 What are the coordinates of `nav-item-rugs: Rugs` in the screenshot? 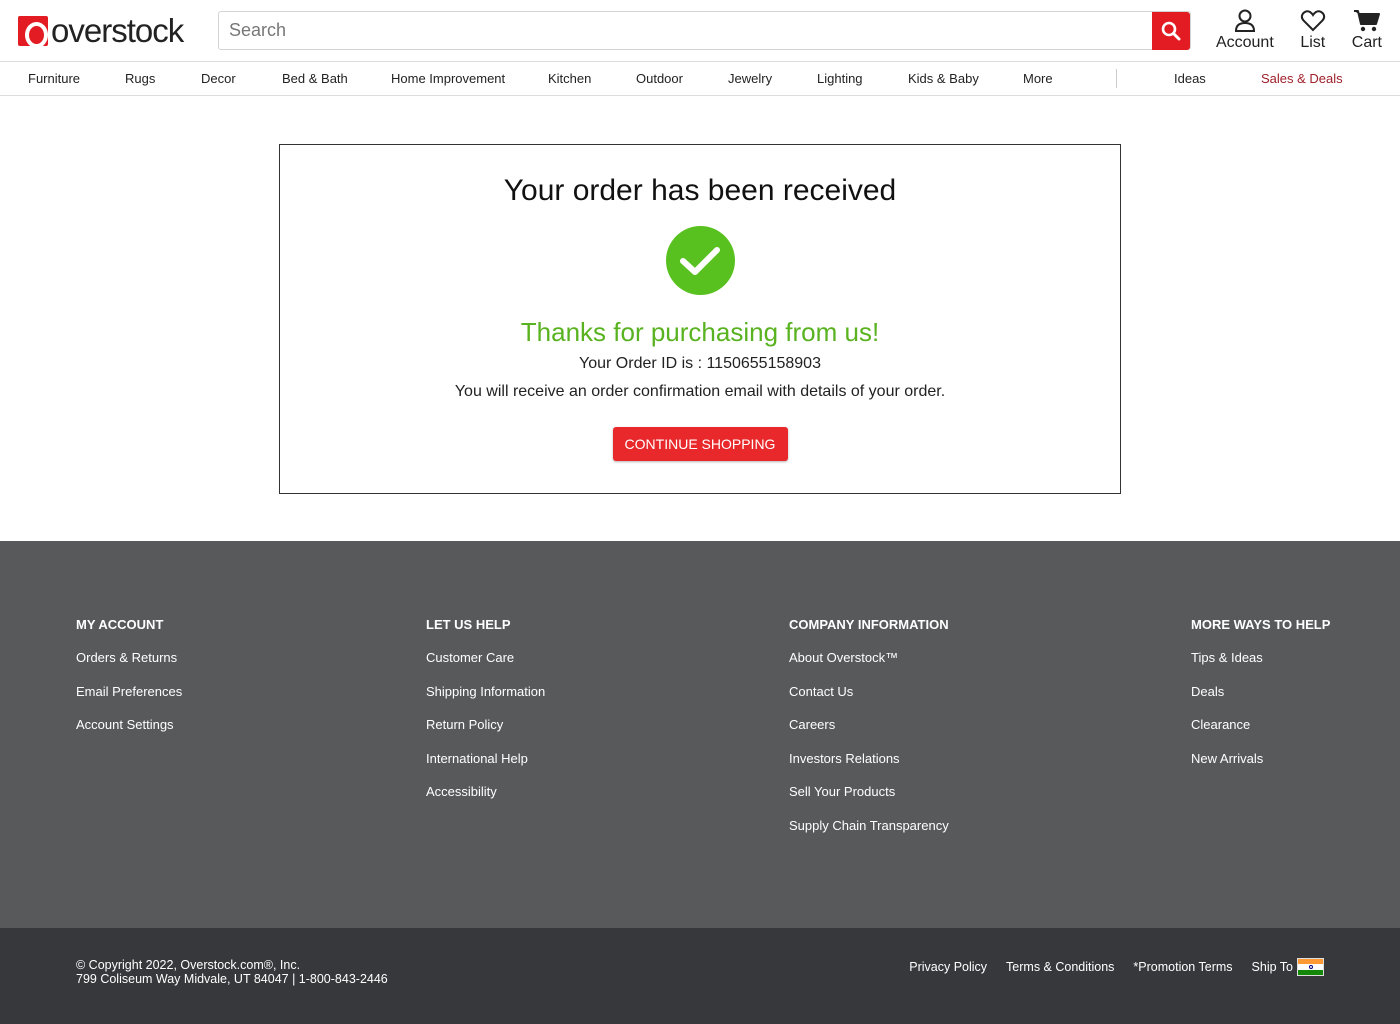 It's located at (140, 78).